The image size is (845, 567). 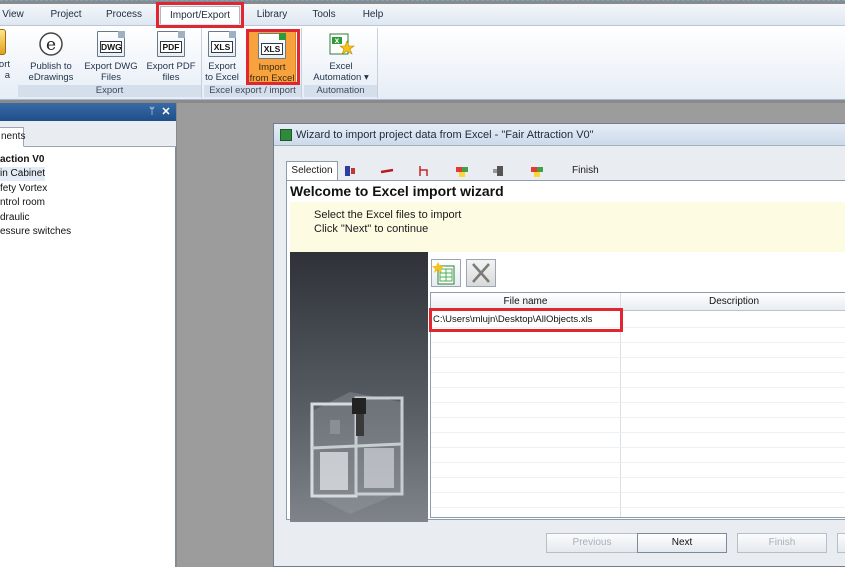 I want to click on ribbon-group-automation: X Excel Automation ▾ Automation, so click(x=341, y=63).